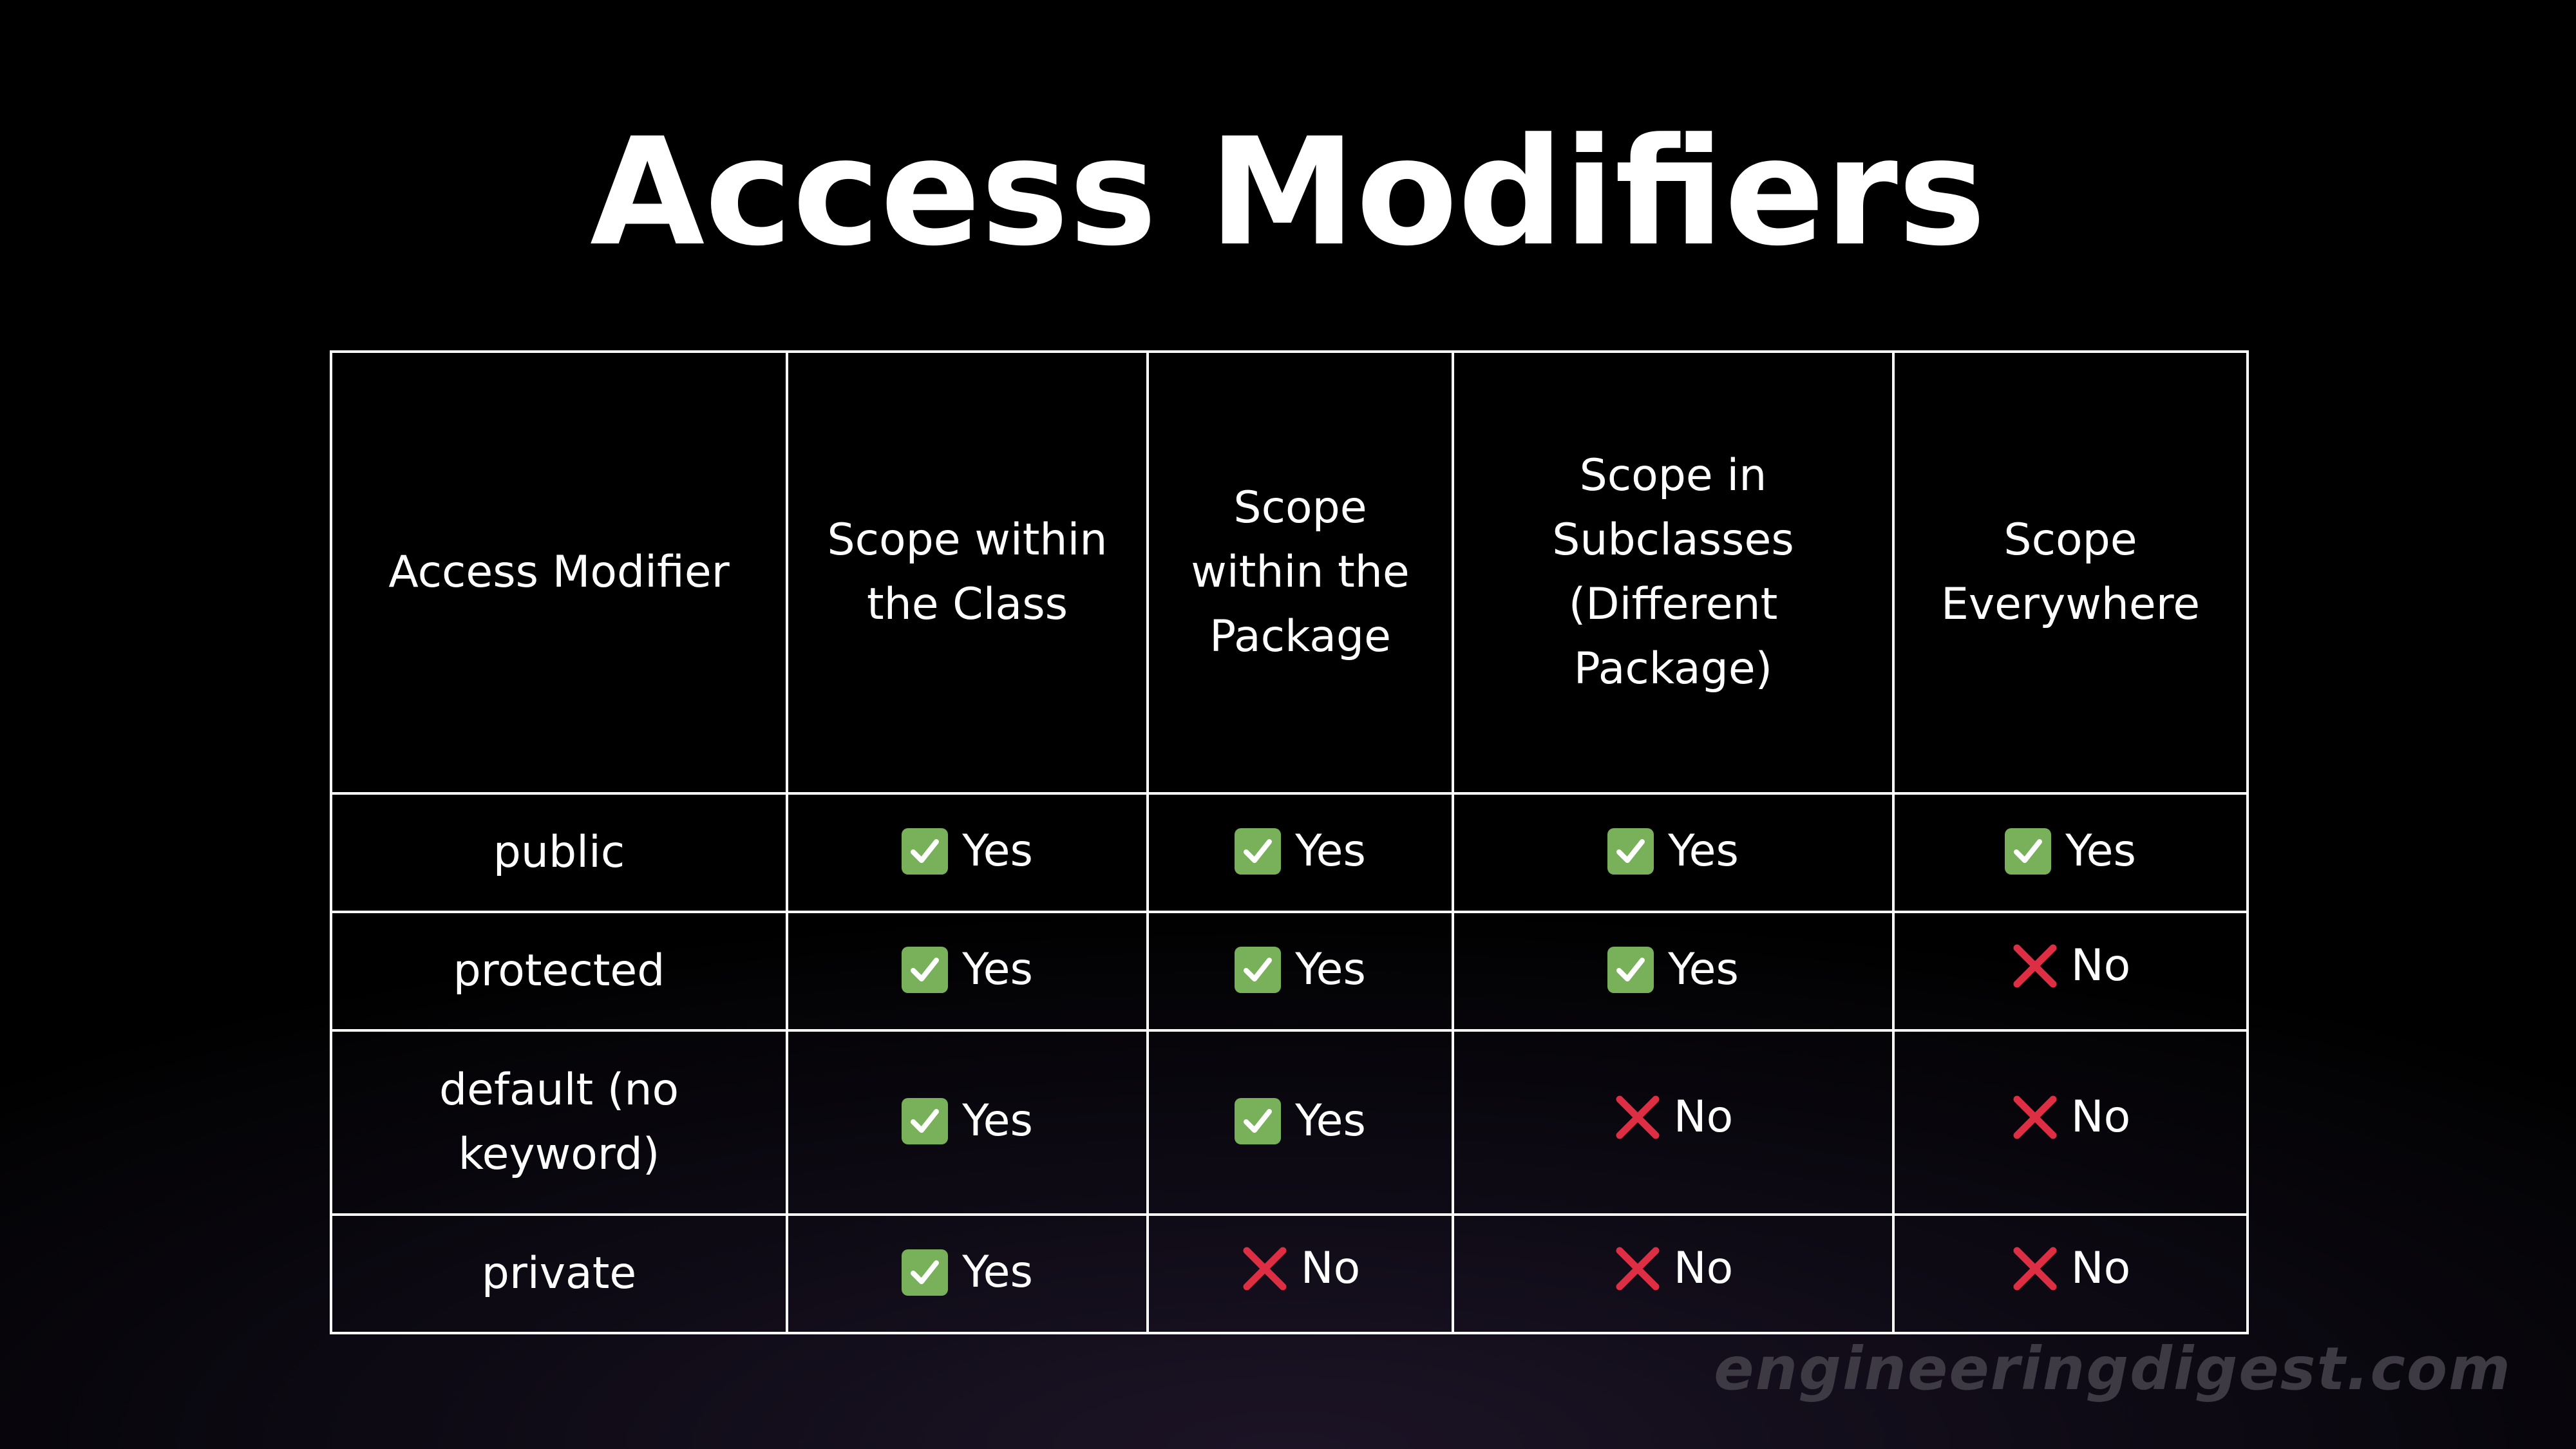 Image resolution: width=2576 pixels, height=1449 pixels. Describe the element at coordinates (559, 852) in the screenshot. I see `modifier-cell: public` at that location.